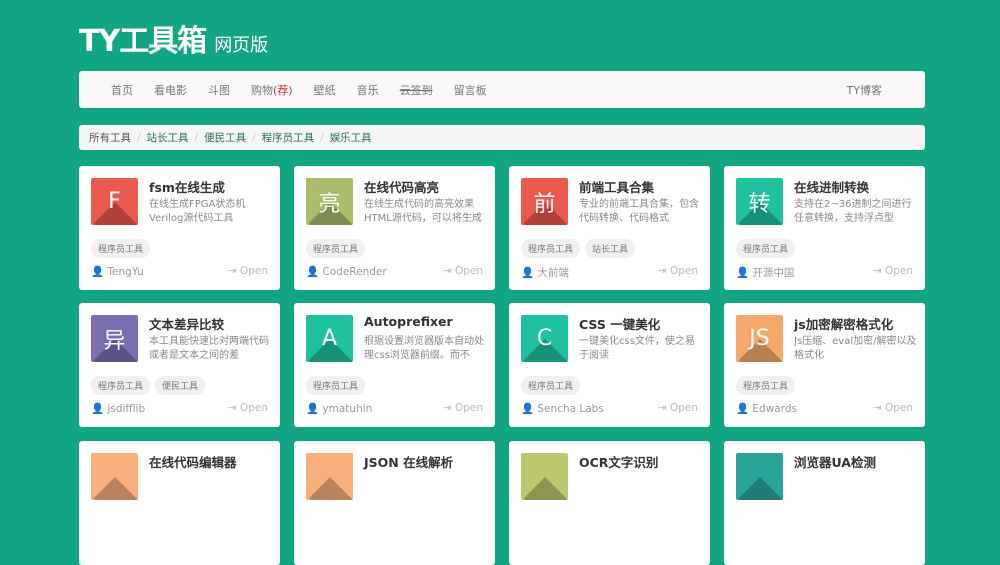 This screenshot has width=1000, height=565. I want to click on tool-desc: 根据设置浏览器版本自动处理css浏览器前缀。而不, so click(424, 348).